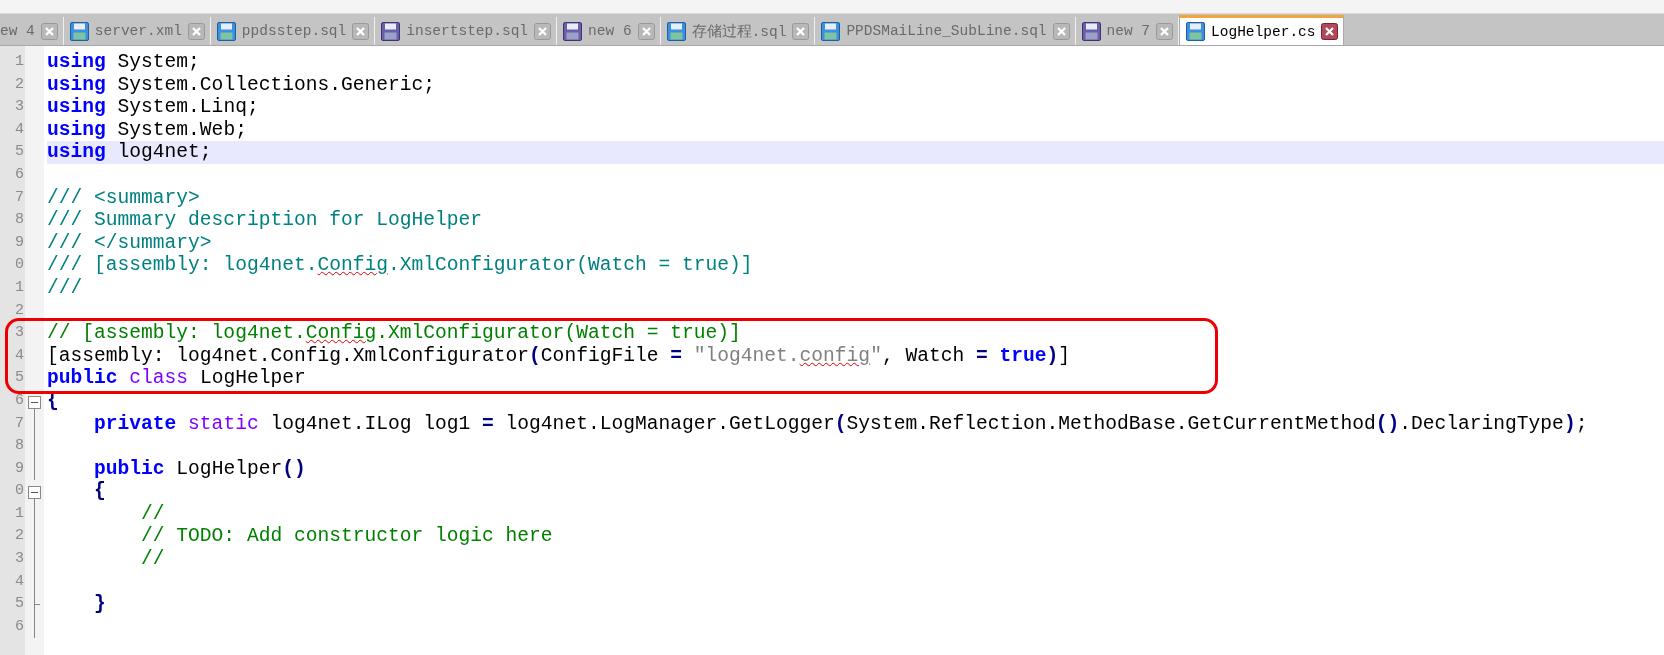 The width and height of the screenshot is (1664, 655). What do you see at coordinates (265, 220) in the screenshot?
I see `code-line: /// Summary description for LogHelper` at bounding box center [265, 220].